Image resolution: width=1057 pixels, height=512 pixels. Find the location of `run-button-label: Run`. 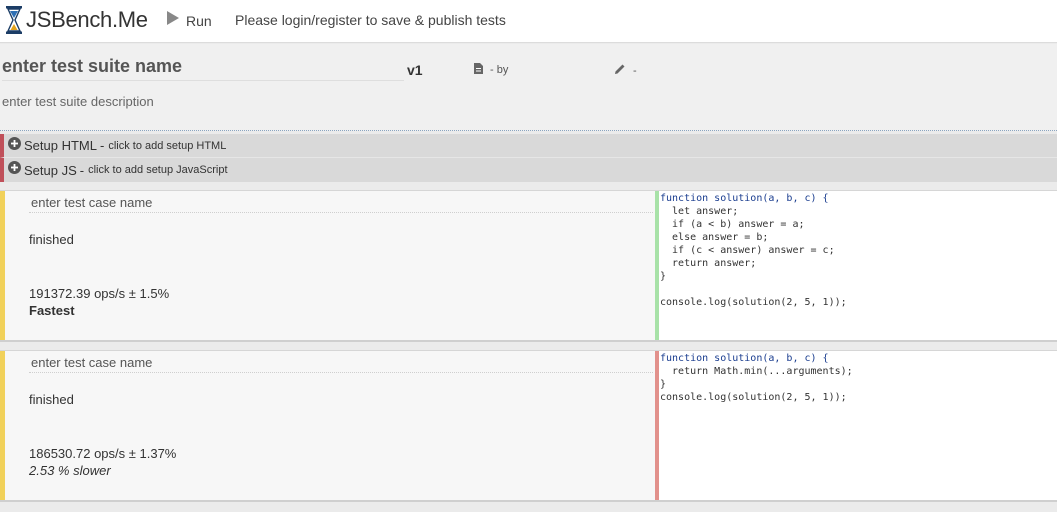

run-button-label: Run is located at coordinates (199, 20).